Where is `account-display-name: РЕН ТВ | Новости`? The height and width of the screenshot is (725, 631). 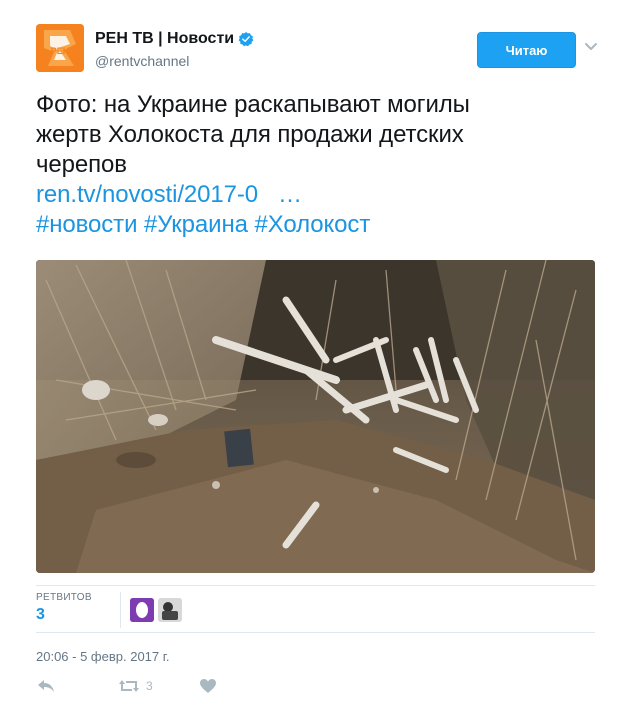 account-display-name: РЕН ТВ | Новости is located at coordinates (164, 39).